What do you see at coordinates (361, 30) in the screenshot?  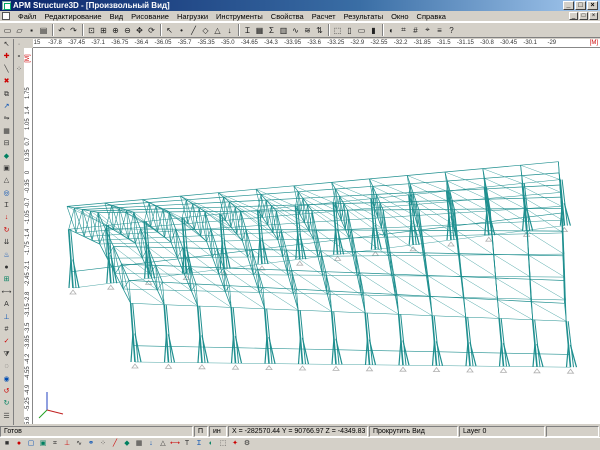 I see `view-top-icon: ▭` at bounding box center [361, 30].